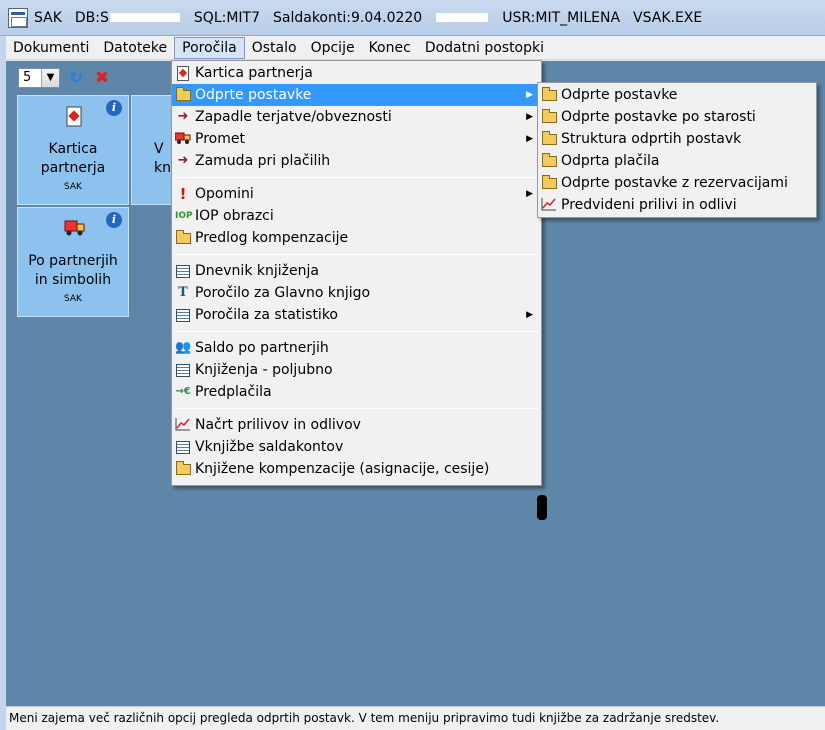 This screenshot has height=730, width=825. What do you see at coordinates (677, 117) in the screenshot?
I see `submenu-item-po-starosti: Odprte postavke po starosti` at bounding box center [677, 117].